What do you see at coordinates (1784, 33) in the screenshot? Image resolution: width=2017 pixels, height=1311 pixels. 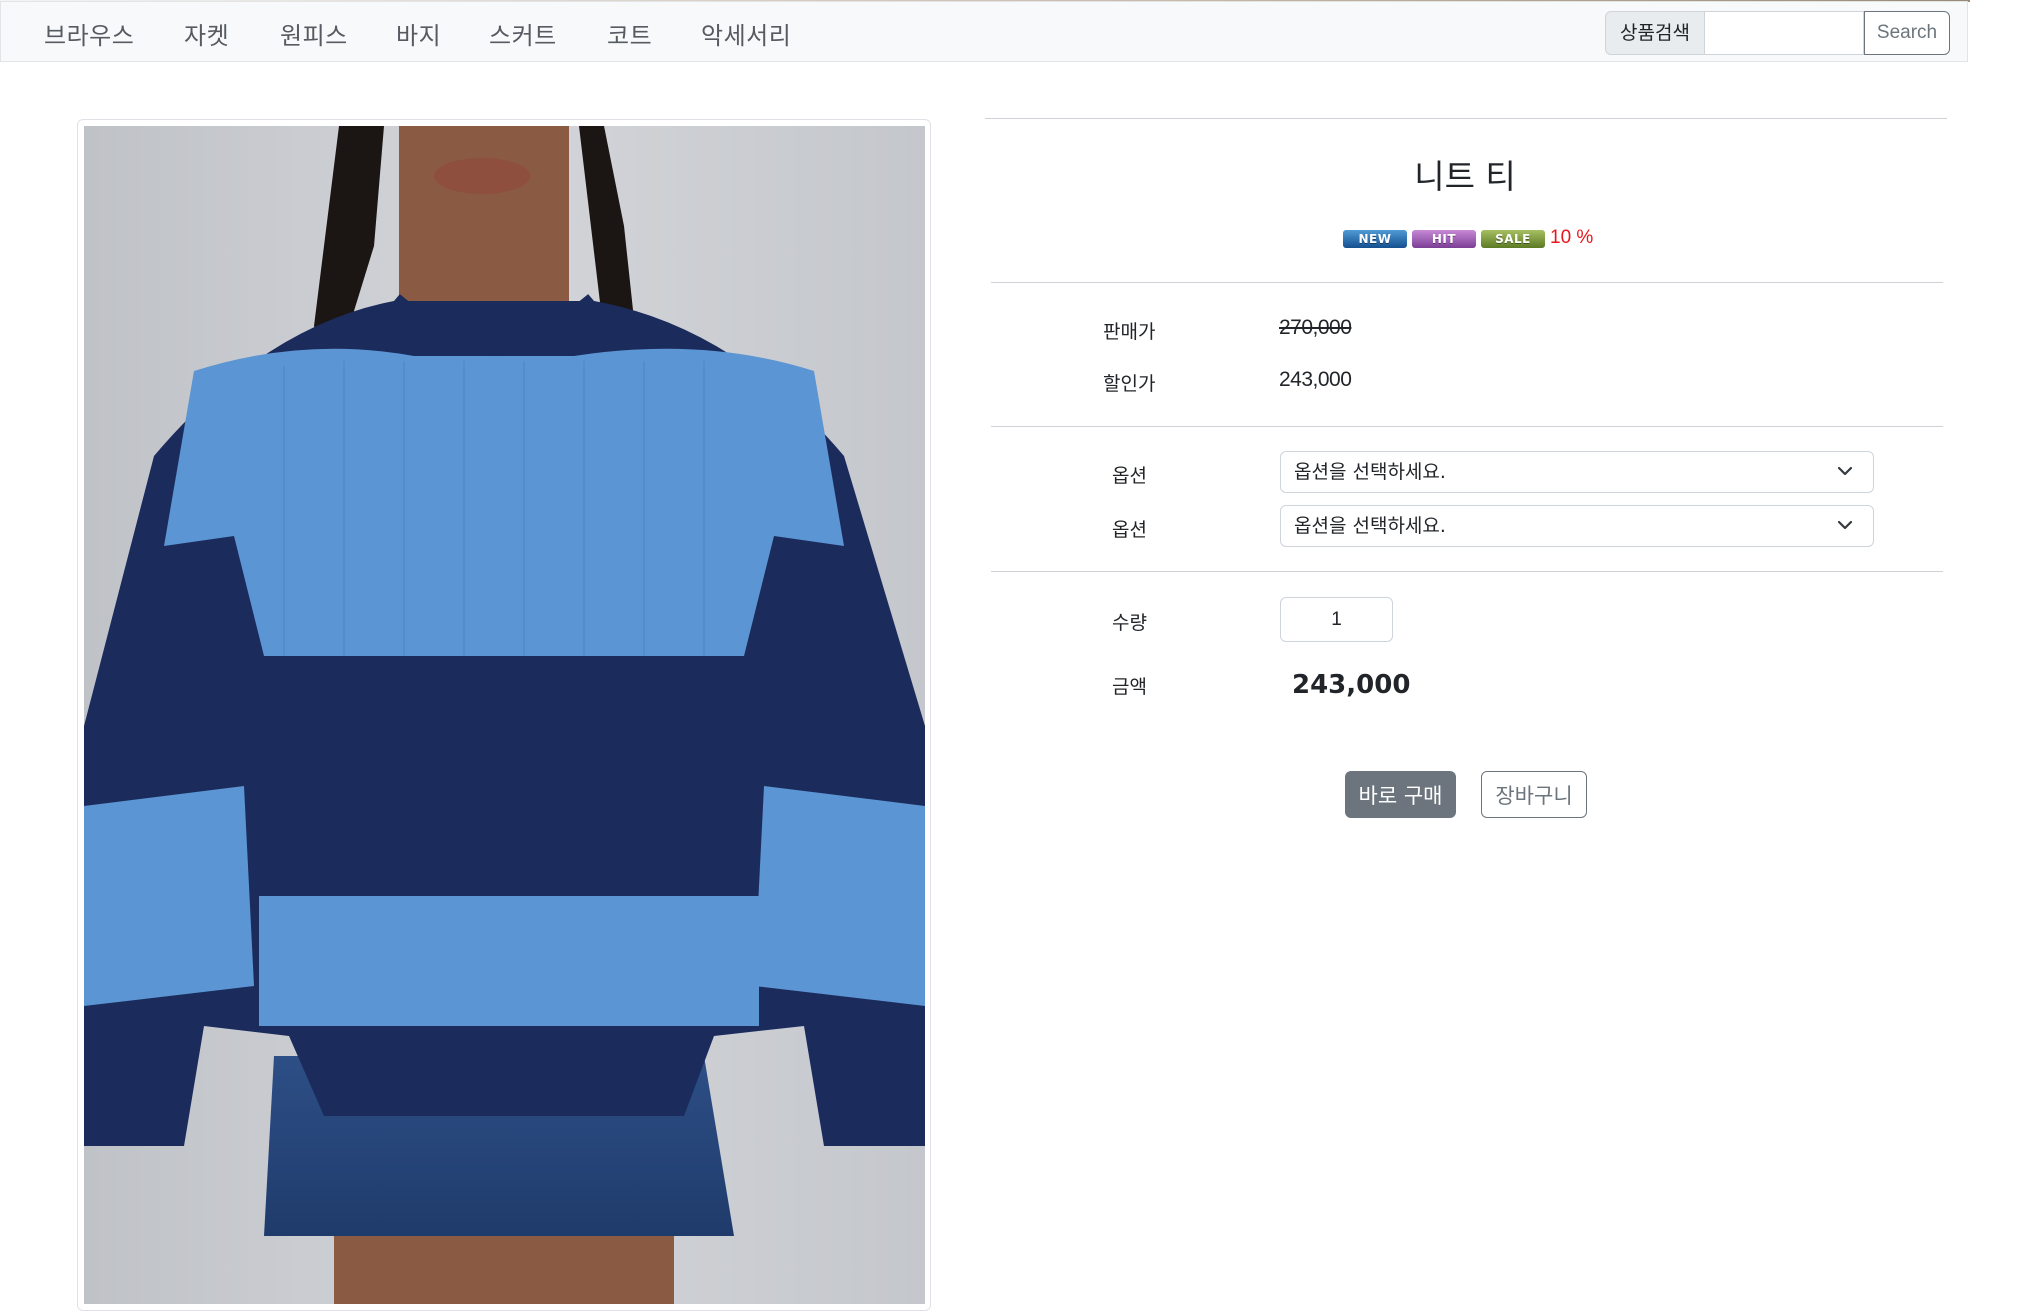 I see `search-input` at bounding box center [1784, 33].